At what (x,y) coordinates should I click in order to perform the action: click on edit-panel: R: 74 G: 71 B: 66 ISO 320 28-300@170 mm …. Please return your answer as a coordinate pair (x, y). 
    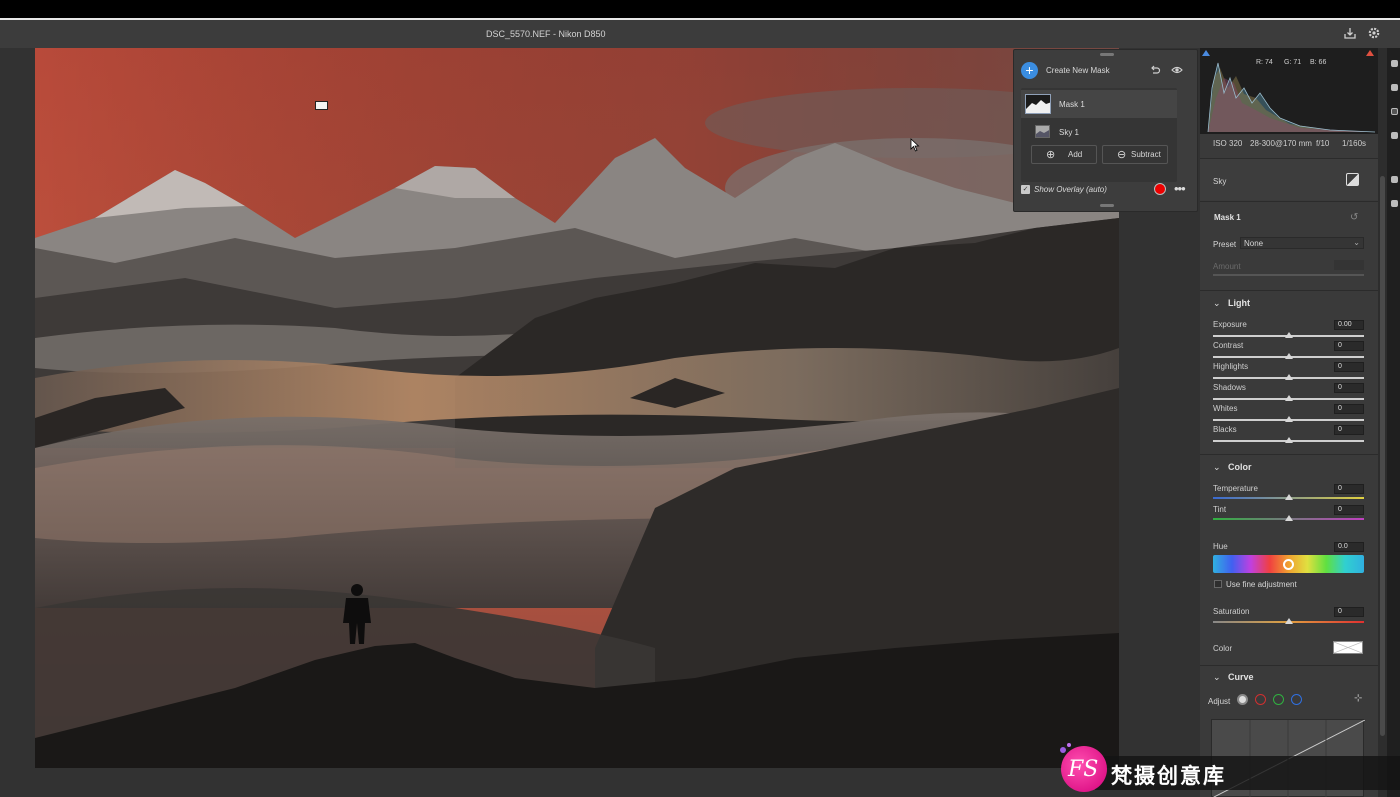
    Looking at the image, I should click on (1289, 422).